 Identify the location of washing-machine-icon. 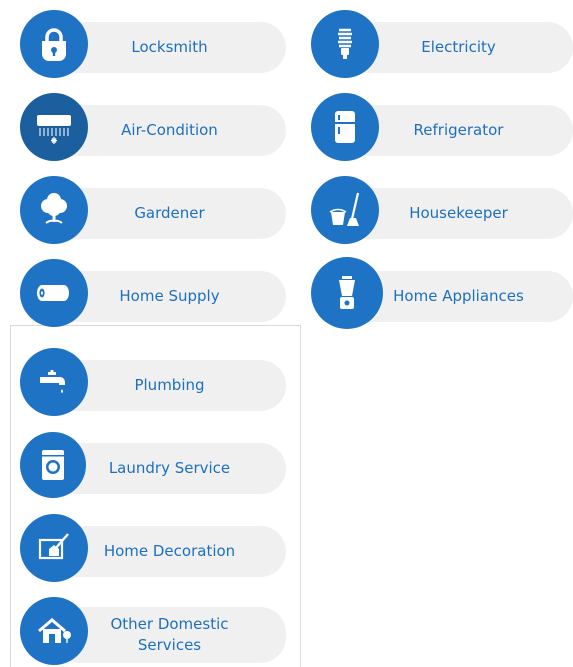
(53, 465).